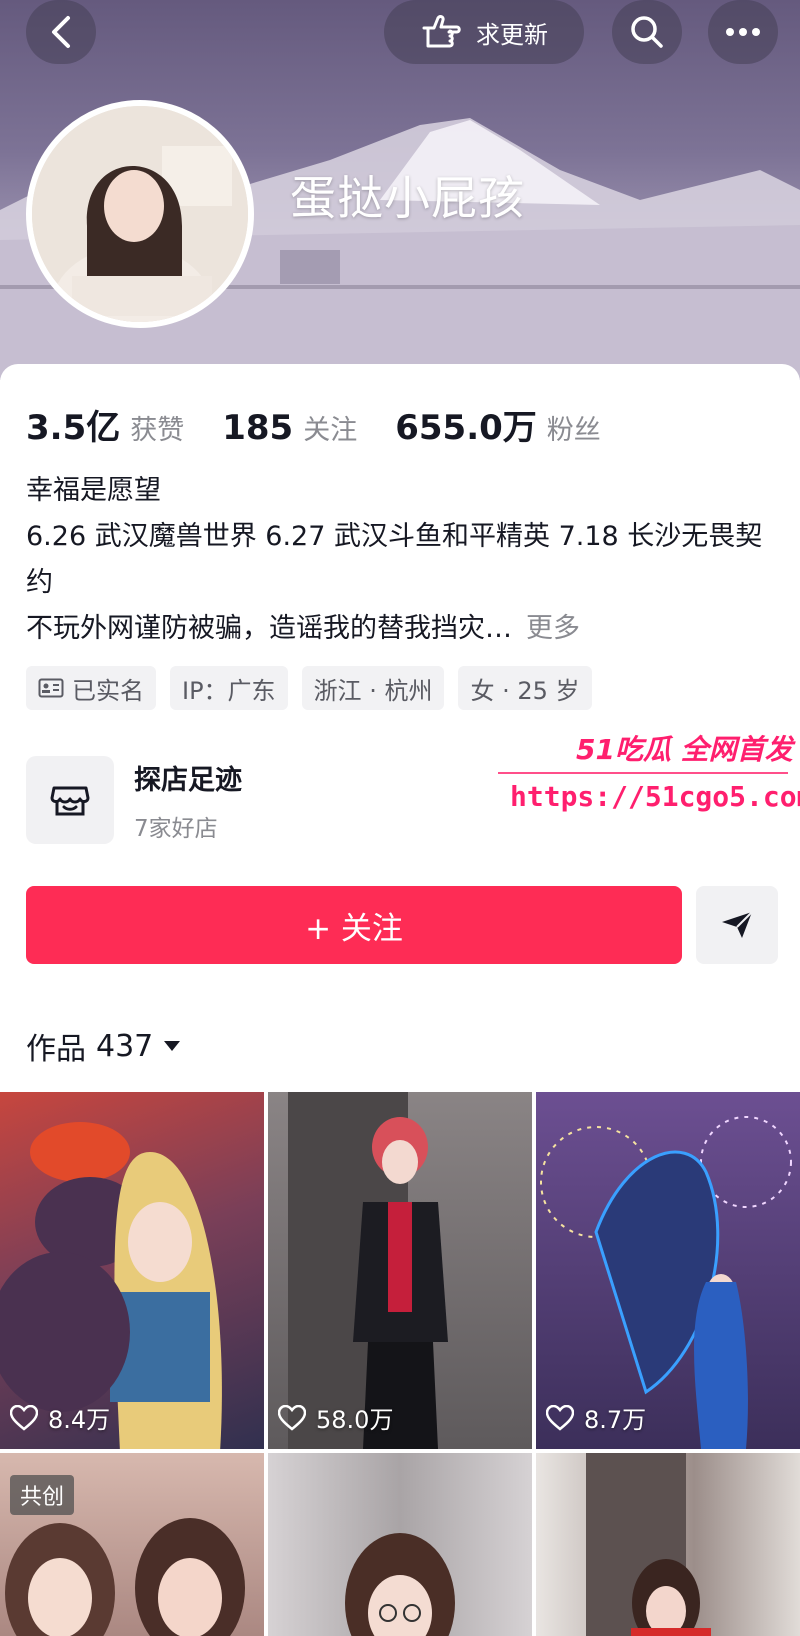 The width and height of the screenshot is (800, 1636). I want to click on chevron-left-icon, so click(61, 32).